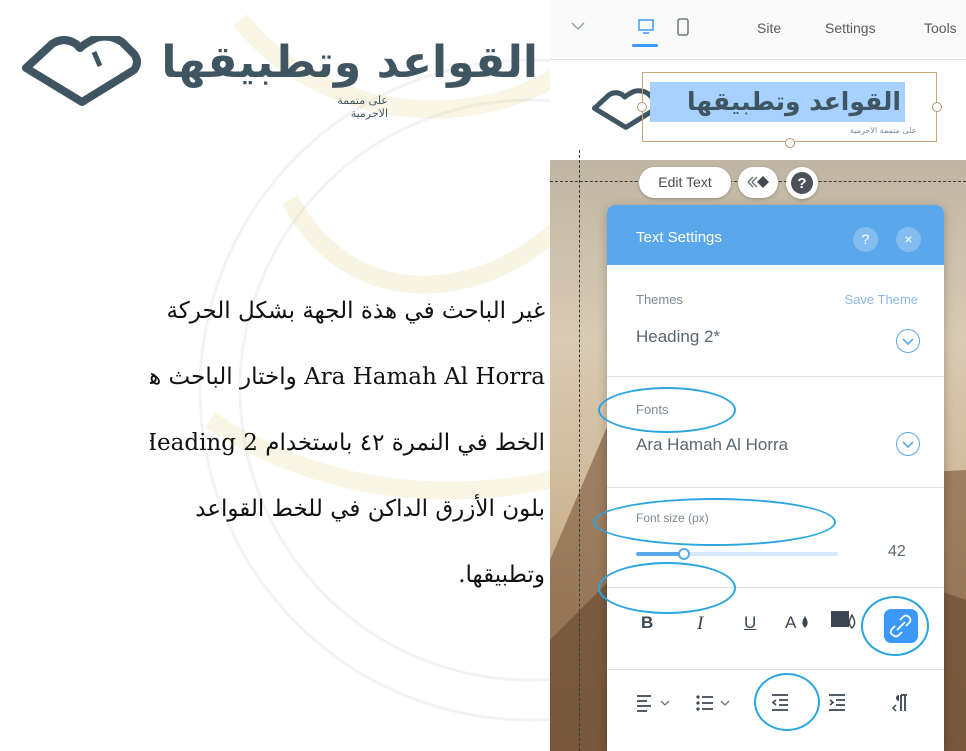 Image resolution: width=966 pixels, height=751 pixels. I want to click on desktop-icon, so click(646, 27).